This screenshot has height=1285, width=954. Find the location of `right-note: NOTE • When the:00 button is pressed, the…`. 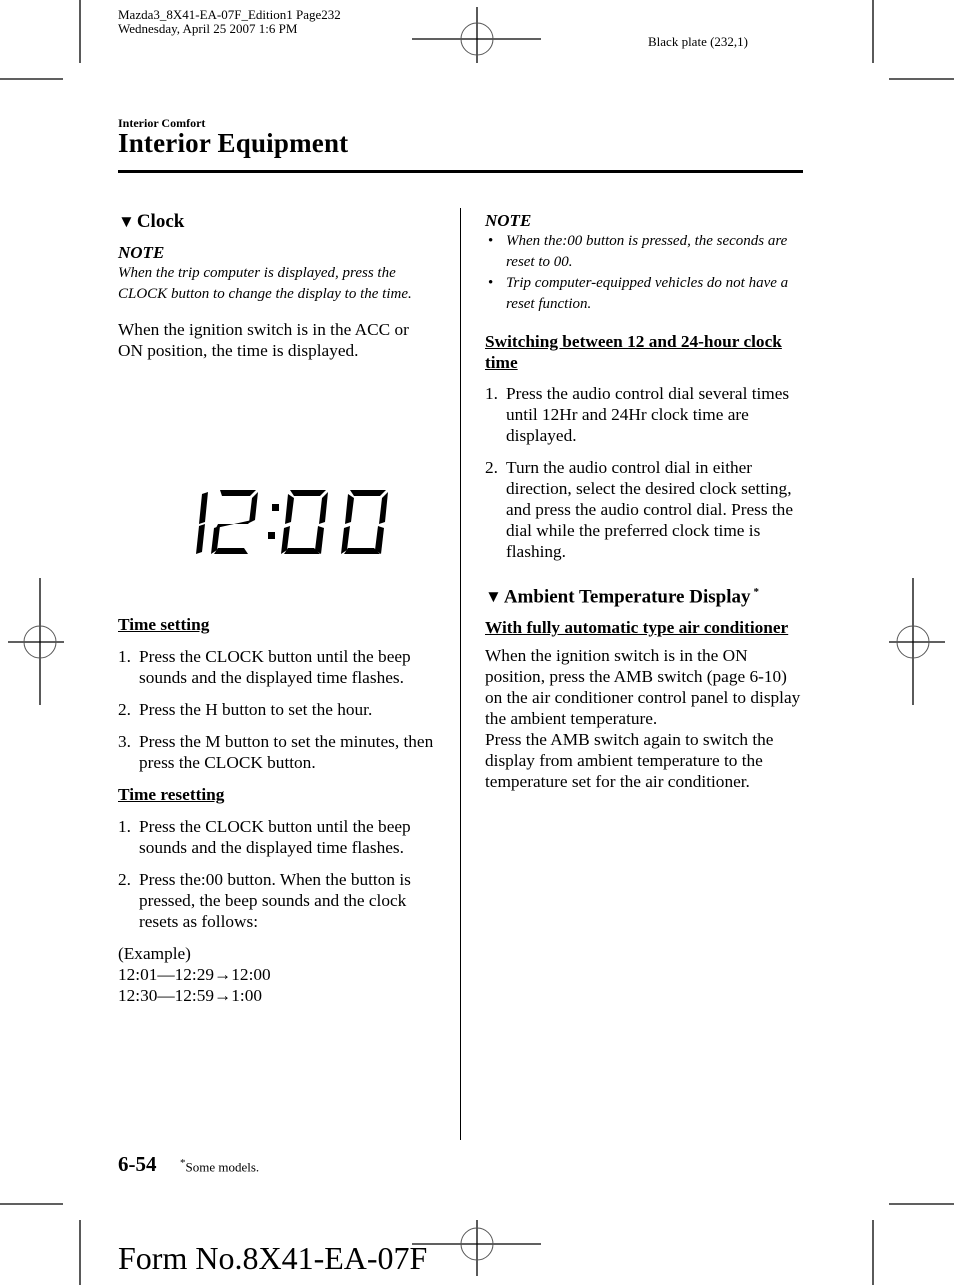

right-note: NOTE • When the:00 button is pressed, the… is located at coordinates (645, 262).